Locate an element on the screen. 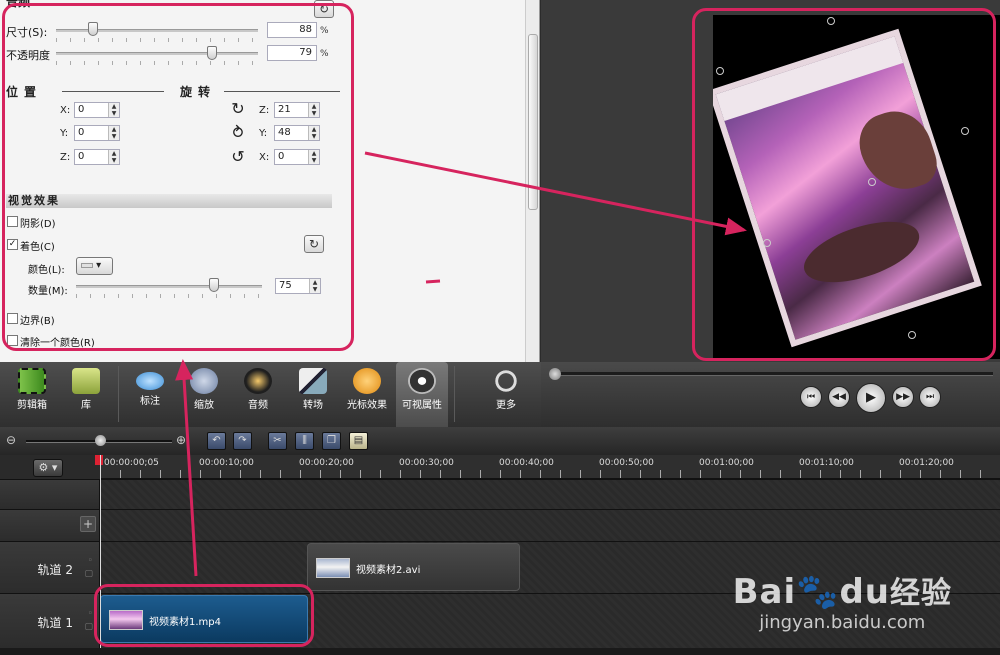  color-picker-button: ▾ is located at coordinates (94, 266).